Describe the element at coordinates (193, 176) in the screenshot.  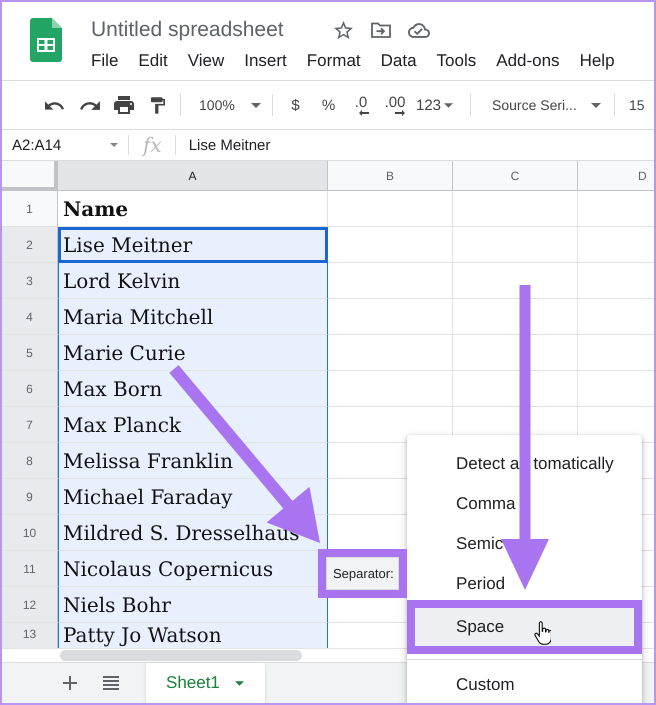
I see `column-header: A` at that location.